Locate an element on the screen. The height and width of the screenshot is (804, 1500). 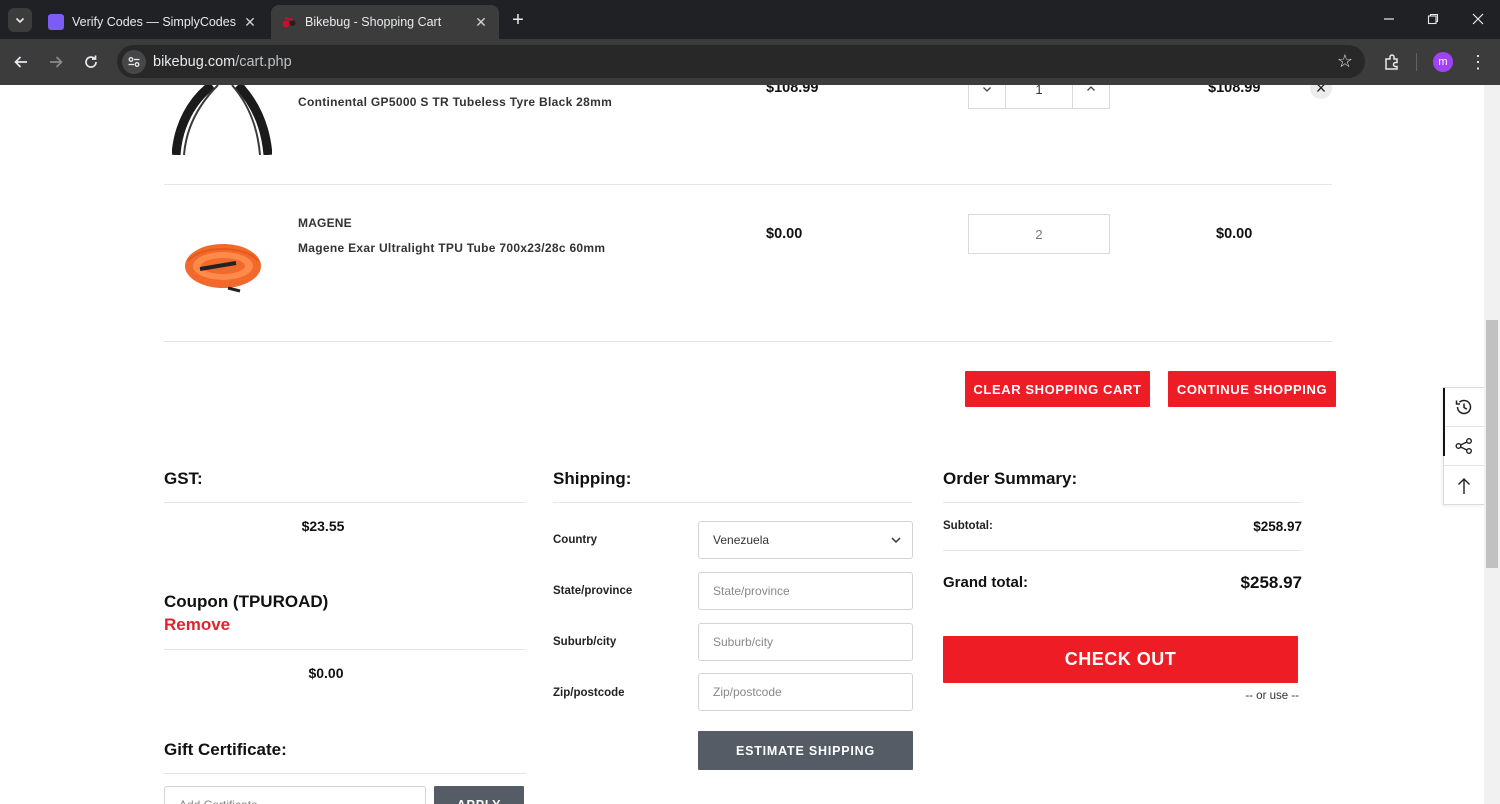
browser-menu-icon: ⋮ is located at coordinates (1478, 62).